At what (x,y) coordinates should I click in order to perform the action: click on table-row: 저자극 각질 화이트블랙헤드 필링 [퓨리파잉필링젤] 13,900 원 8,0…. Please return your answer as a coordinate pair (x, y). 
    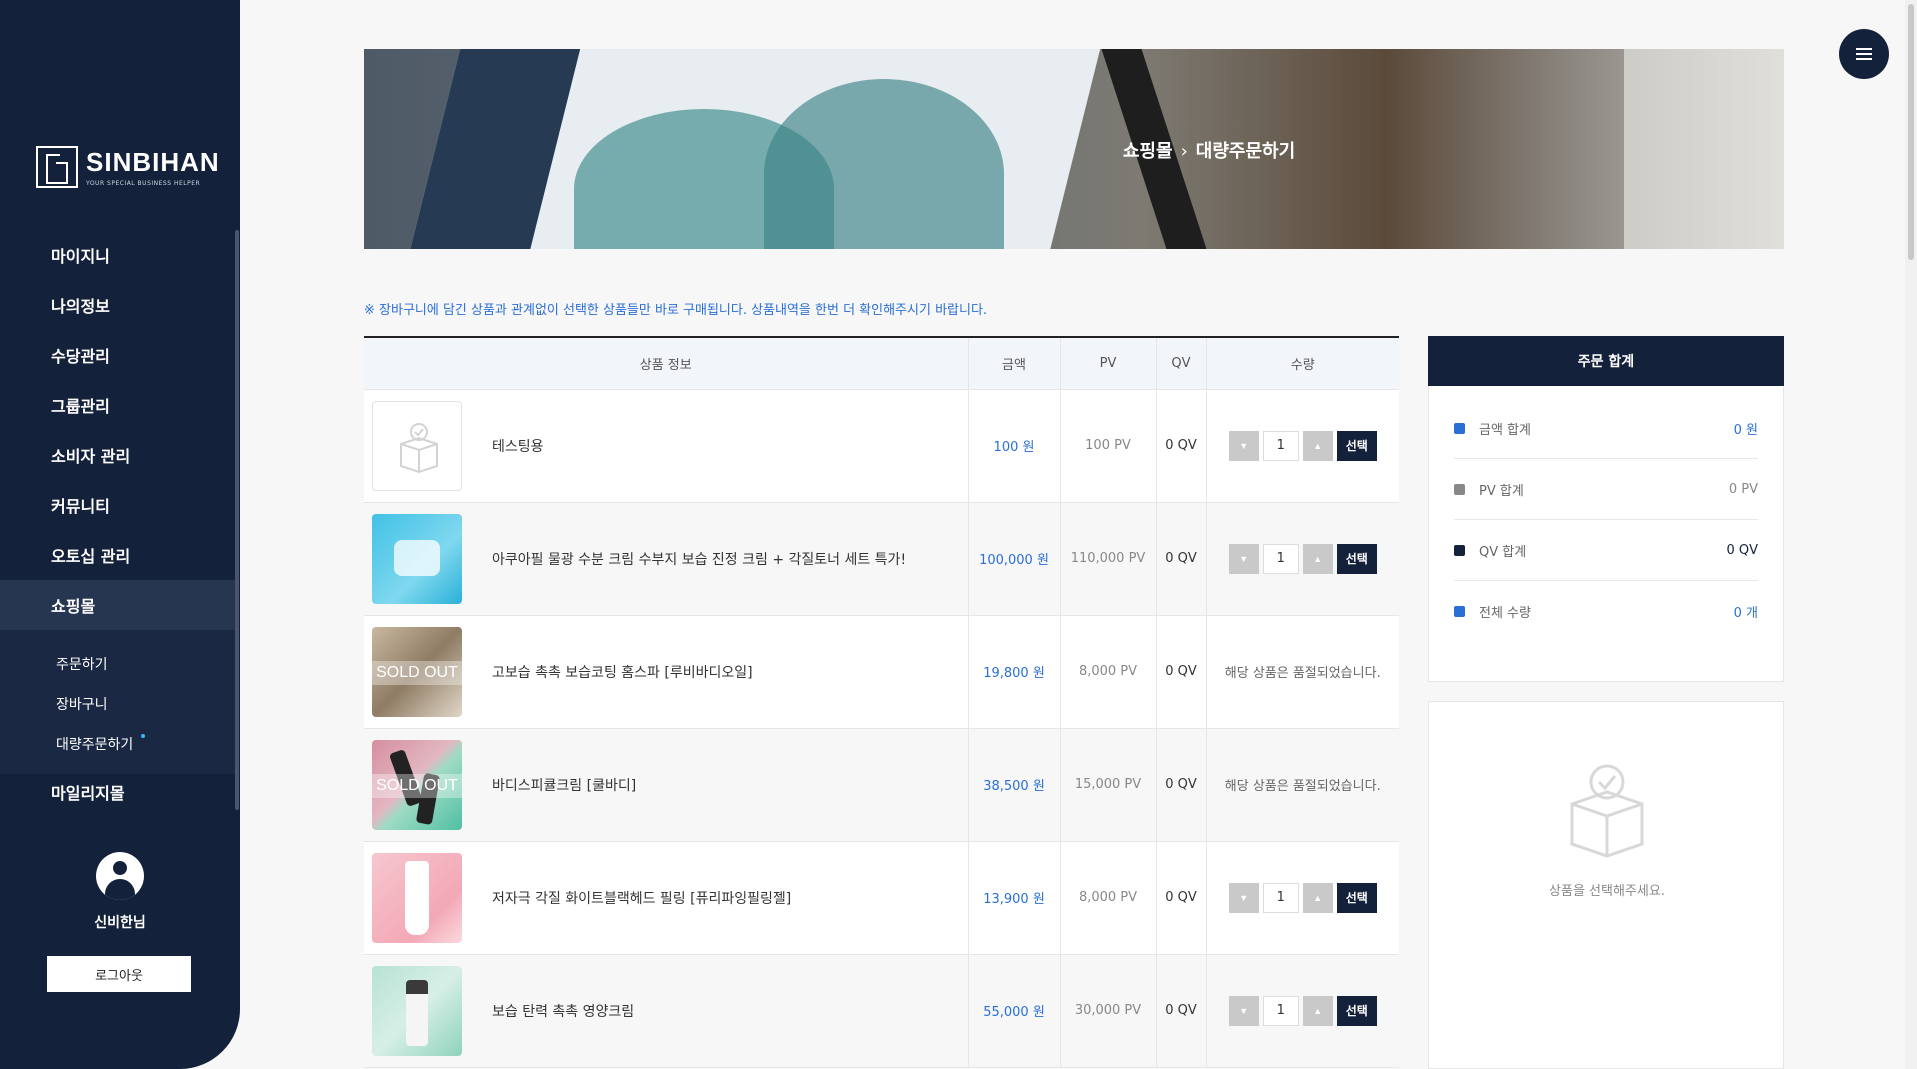
    Looking at the image, I should click on (881, 898).